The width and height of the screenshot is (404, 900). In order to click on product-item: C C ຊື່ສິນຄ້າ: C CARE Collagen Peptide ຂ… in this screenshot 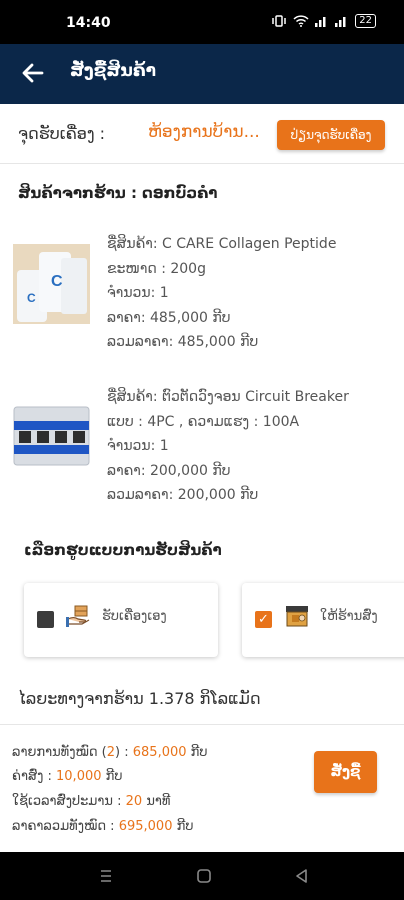, I will do `click(202, 297)`.